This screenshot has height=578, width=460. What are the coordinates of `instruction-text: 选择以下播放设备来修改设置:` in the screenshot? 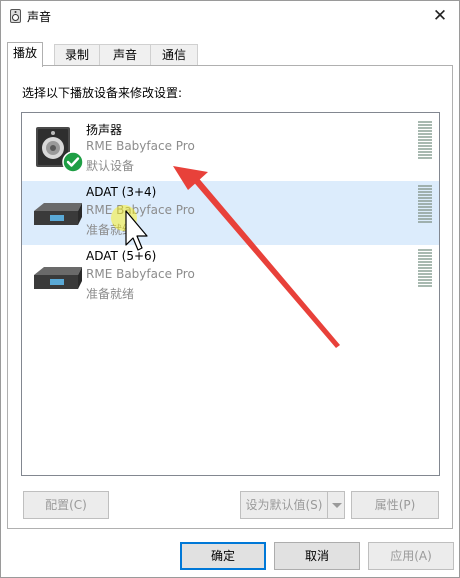 It's located at (102, 93).